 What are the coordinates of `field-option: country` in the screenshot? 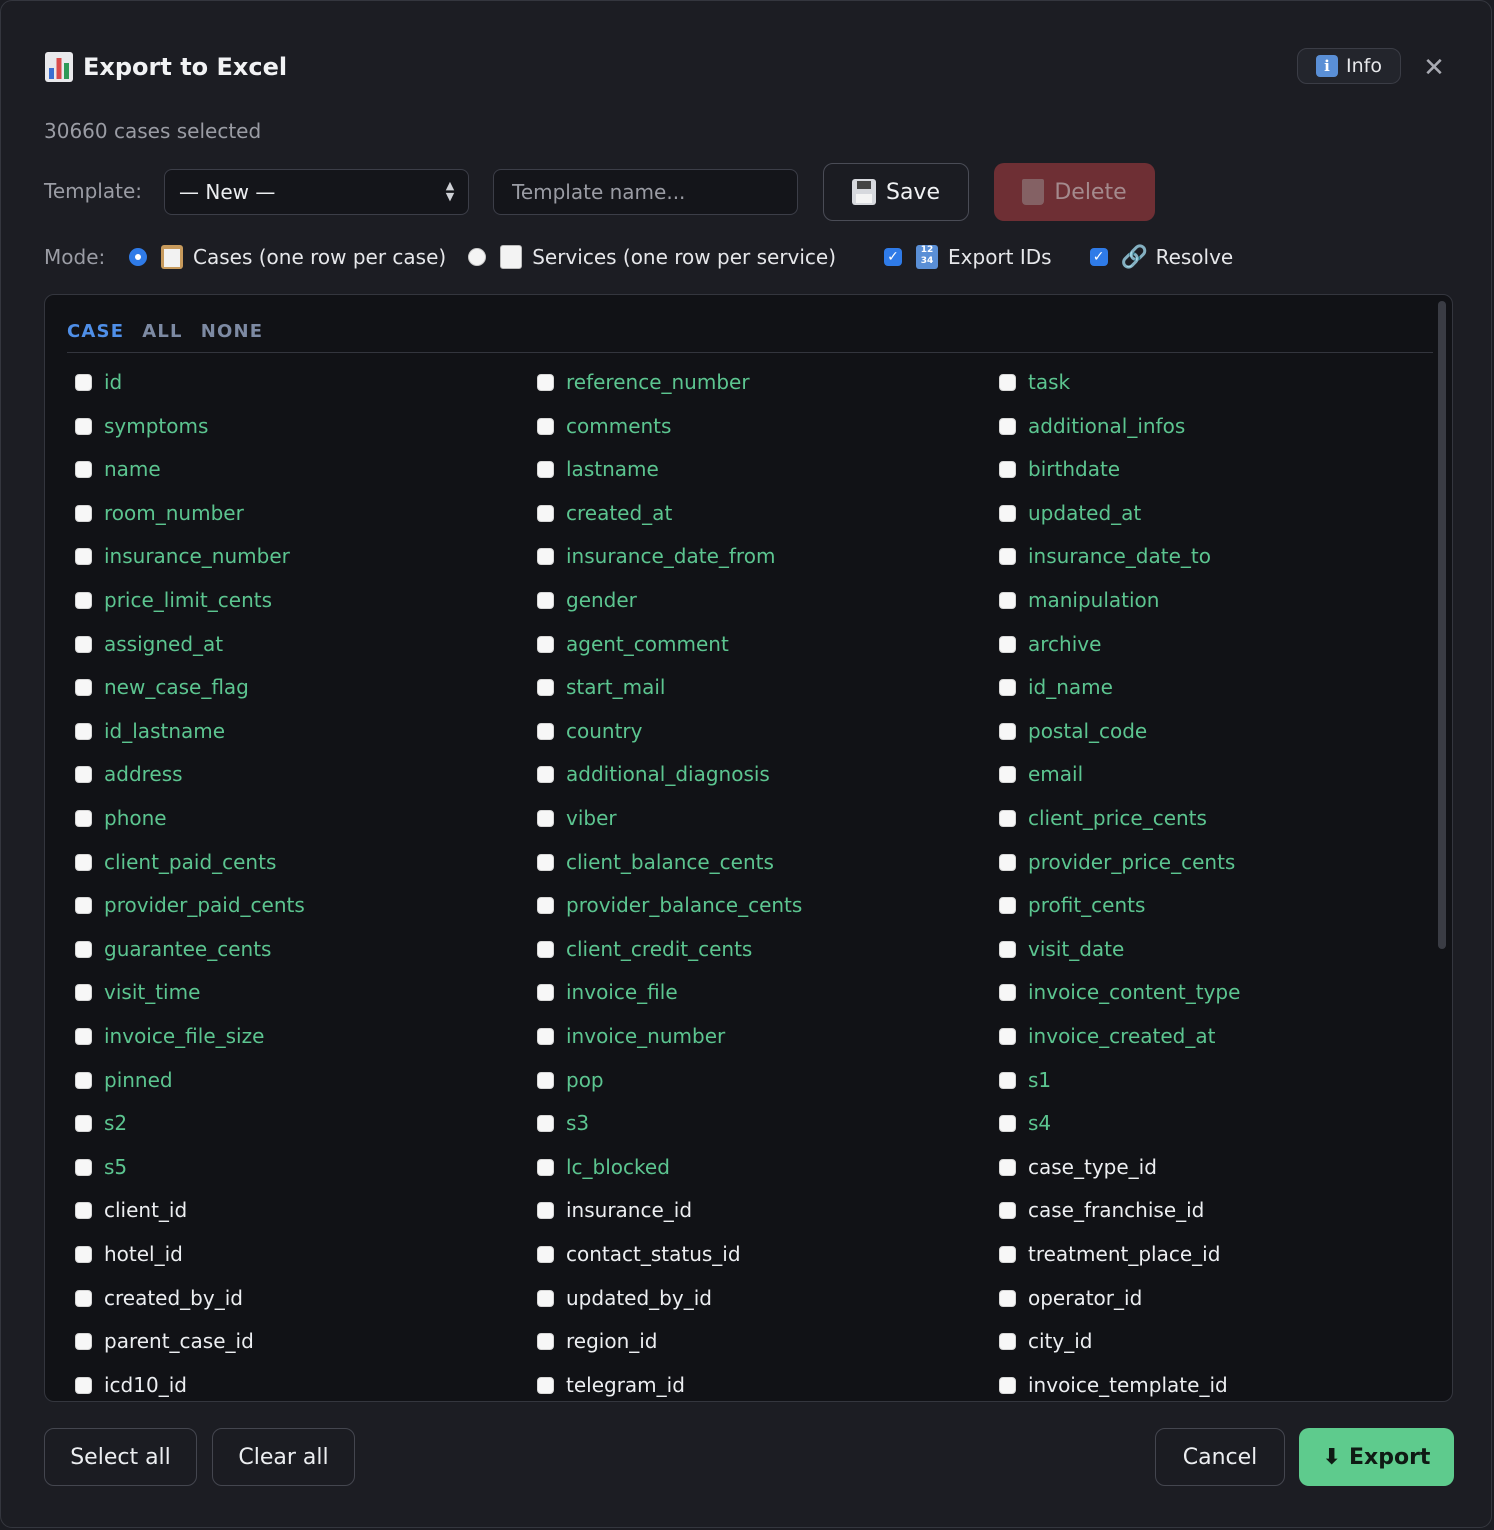 It's located at (589, 731).